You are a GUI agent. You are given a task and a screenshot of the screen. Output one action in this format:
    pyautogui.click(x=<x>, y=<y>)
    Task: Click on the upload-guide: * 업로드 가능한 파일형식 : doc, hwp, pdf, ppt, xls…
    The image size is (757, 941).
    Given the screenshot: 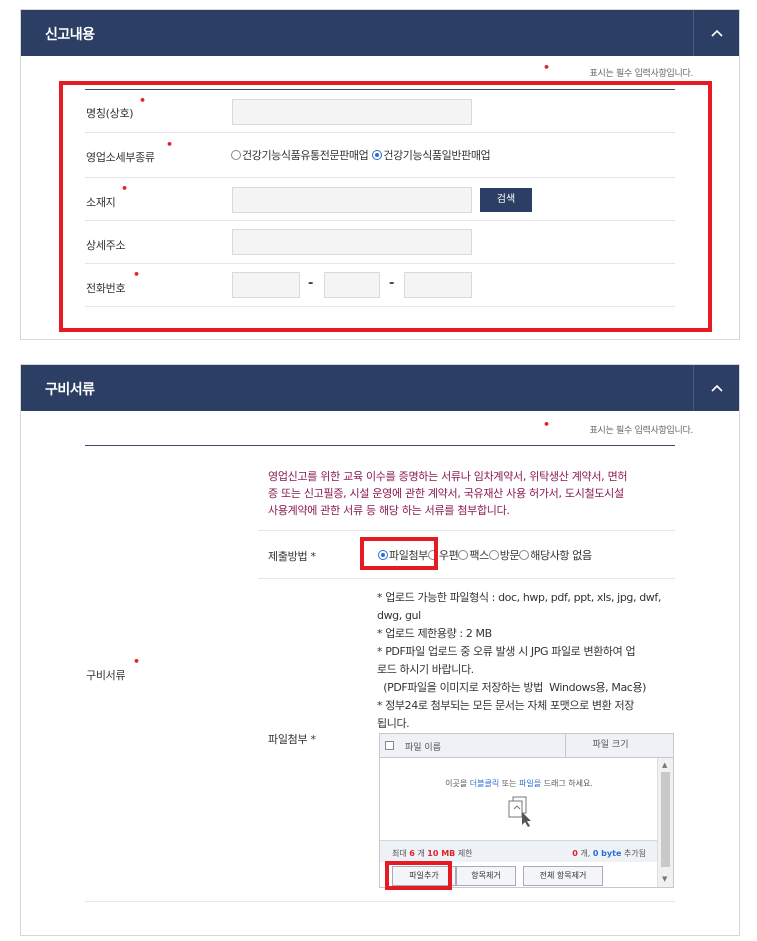 What is the action you would take?
    pyautogui.click(x=527, y=661)
    